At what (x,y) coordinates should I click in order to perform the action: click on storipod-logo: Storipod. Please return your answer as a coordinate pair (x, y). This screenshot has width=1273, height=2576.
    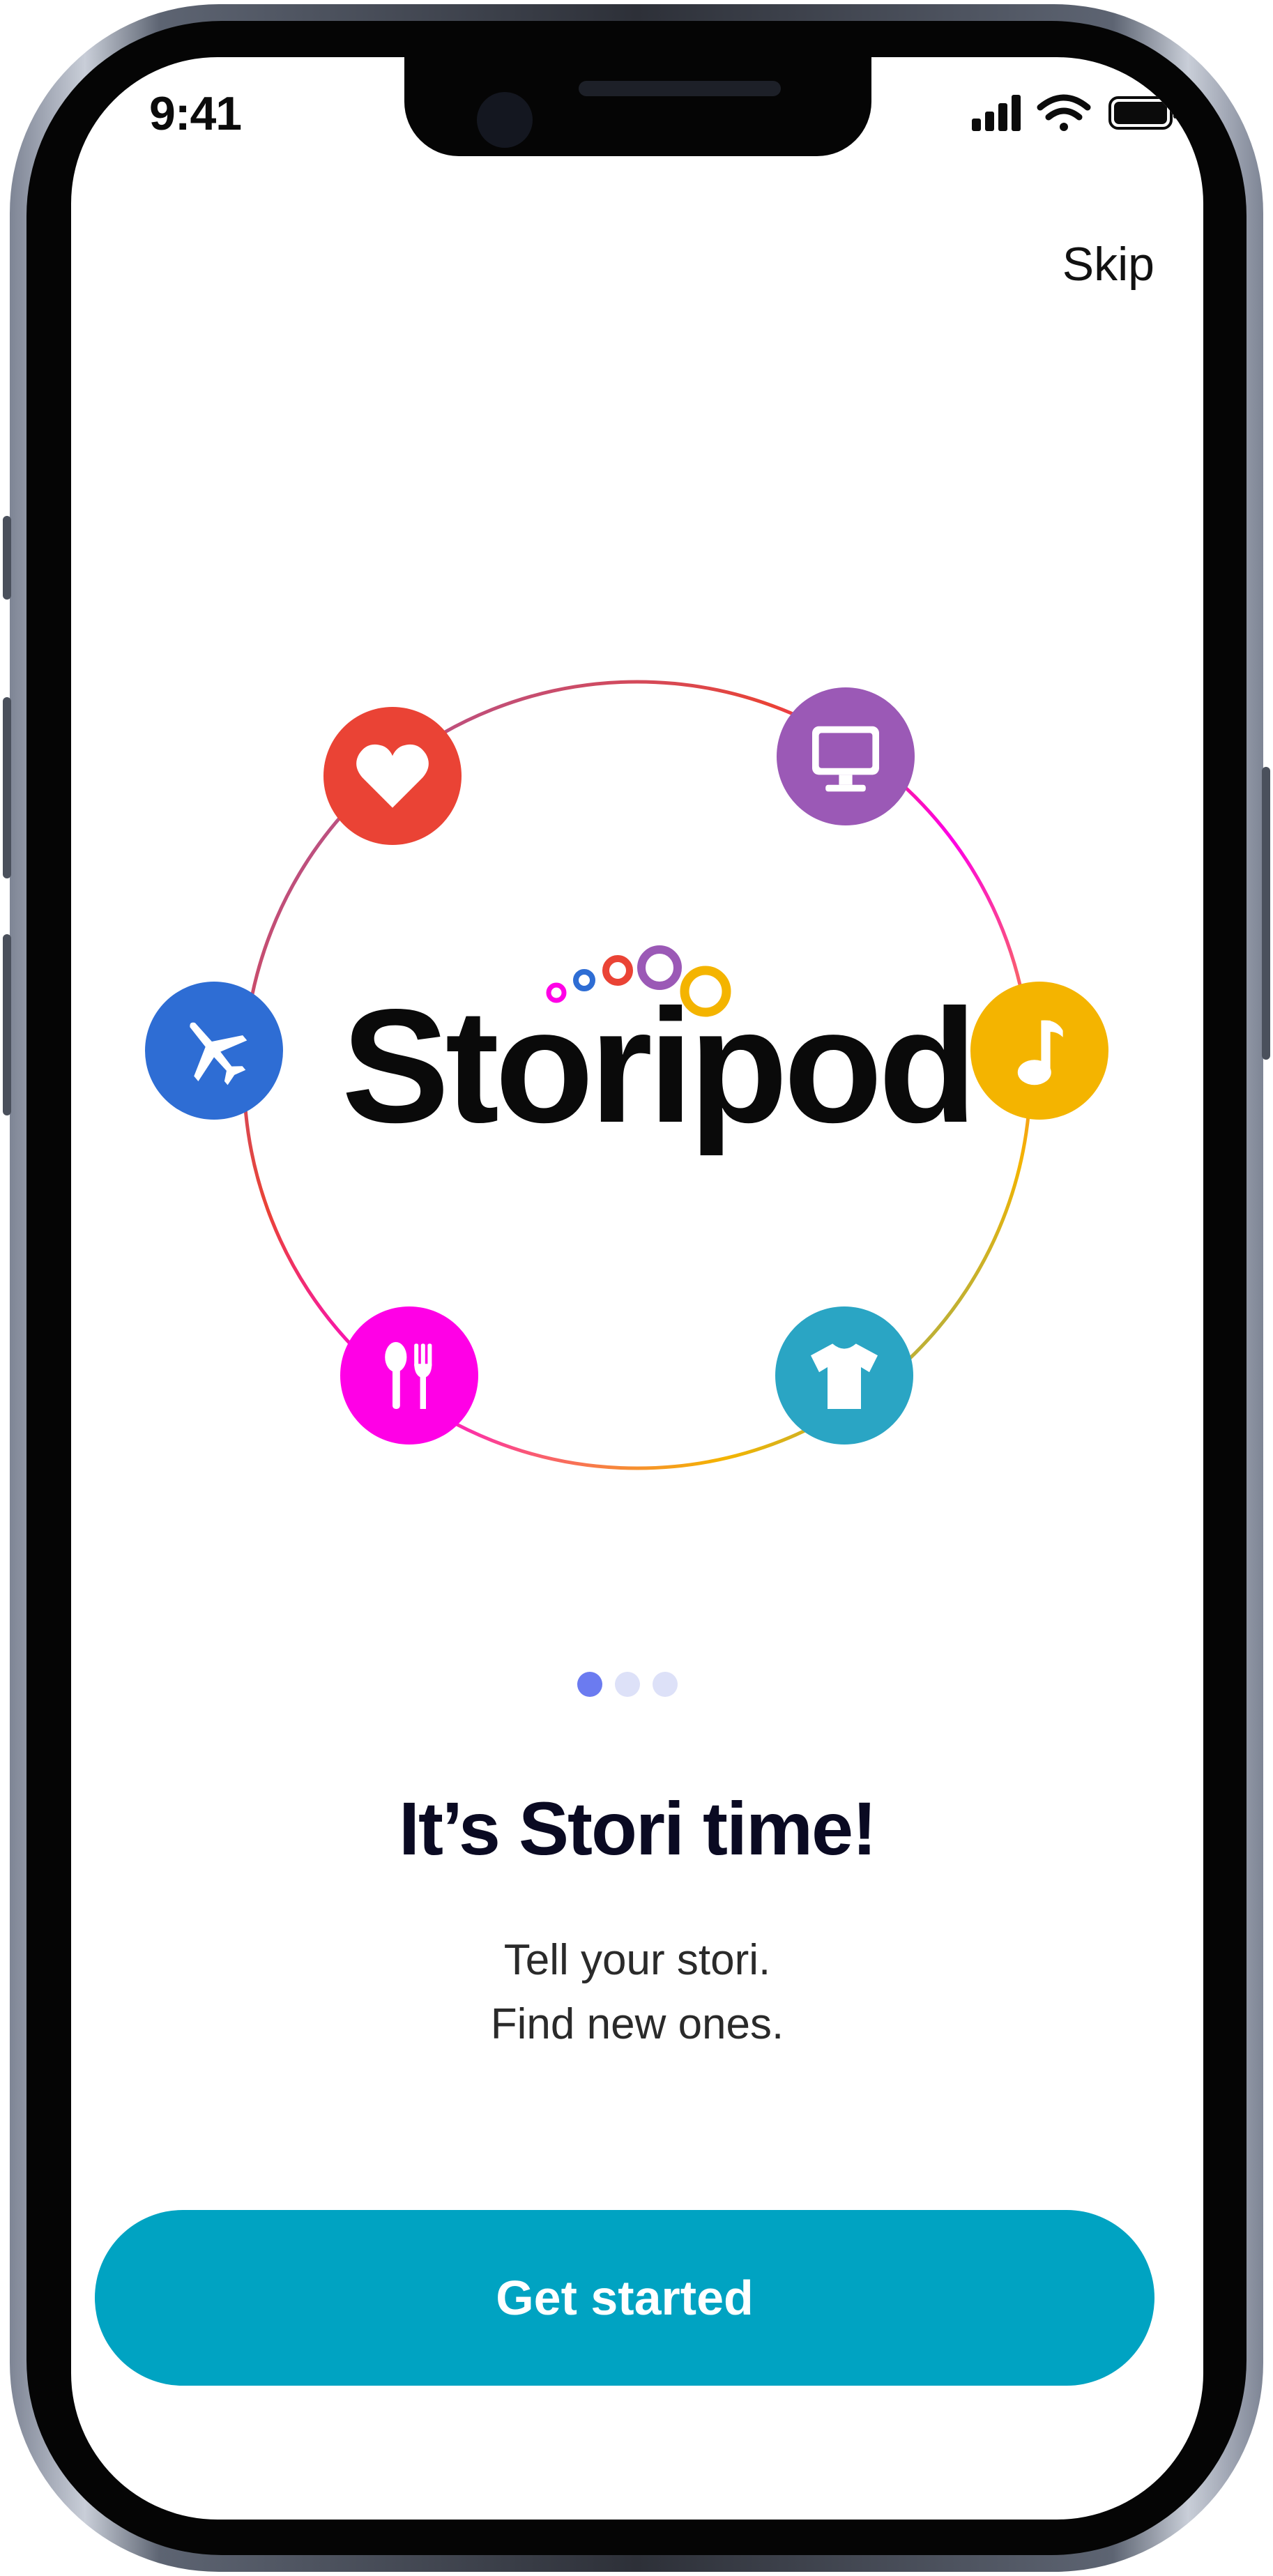
    Looking at the image, I should click on (659, 1043).